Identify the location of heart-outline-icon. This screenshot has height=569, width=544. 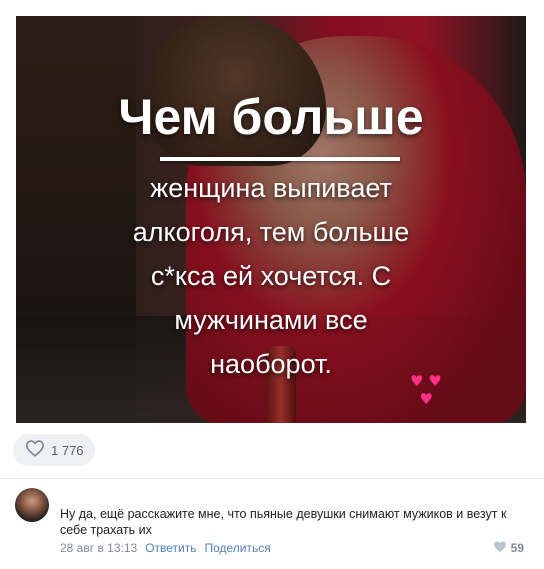
(35, 450).